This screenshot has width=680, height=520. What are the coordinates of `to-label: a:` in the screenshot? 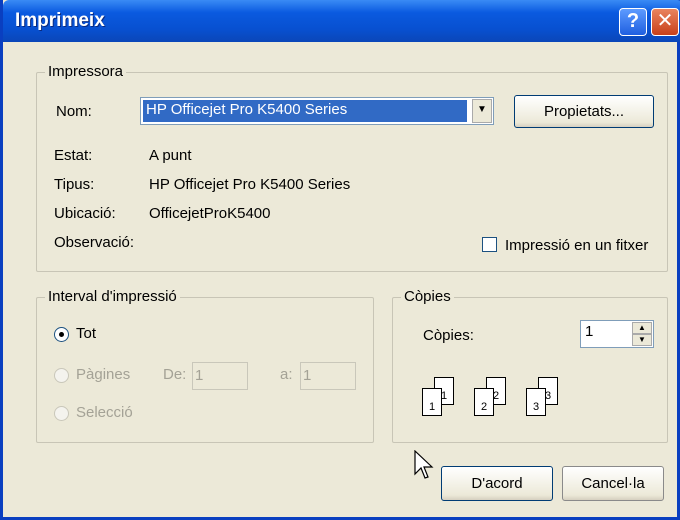 It's located at (286, 374).